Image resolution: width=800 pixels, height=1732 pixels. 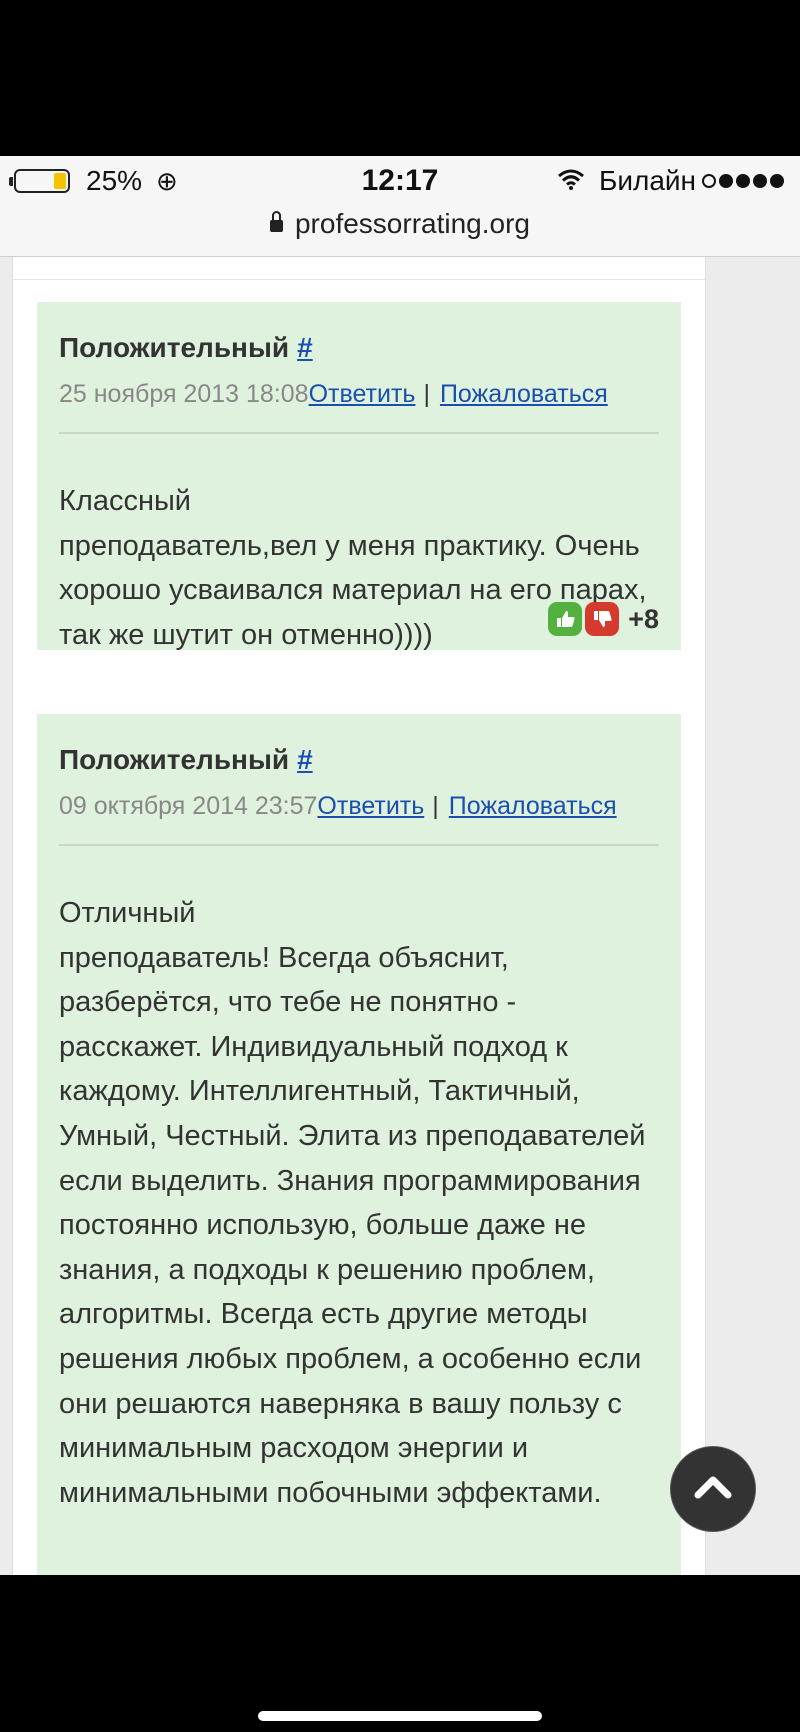 I want to click on vote-controls: +8, so click(x=603, y=619).